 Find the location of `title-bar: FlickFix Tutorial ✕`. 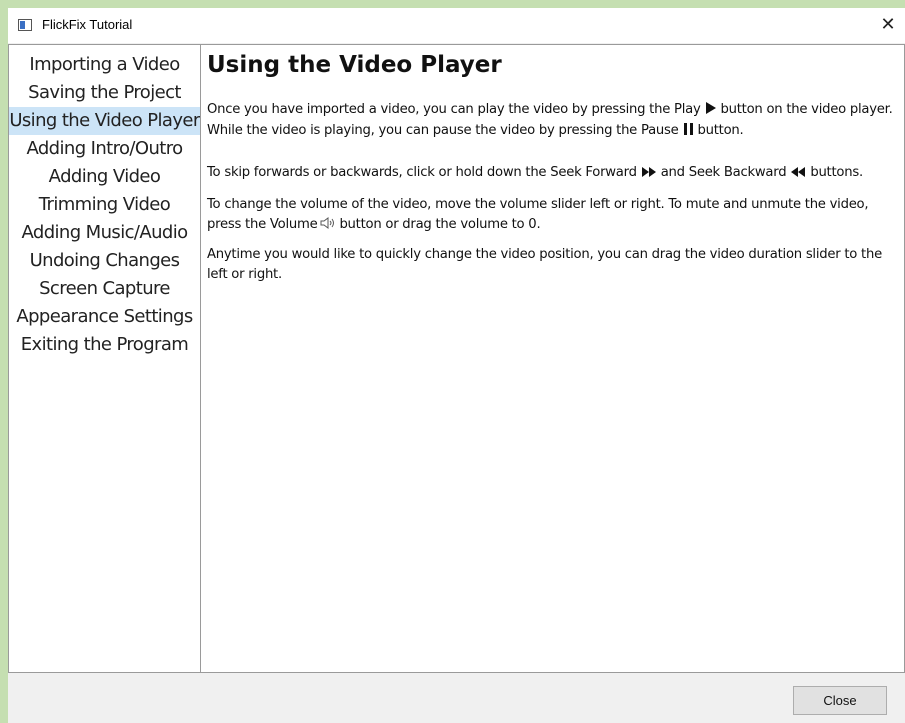

title-bar: FlickFix Tutorial ✕ is located at coordinates (456, 25).